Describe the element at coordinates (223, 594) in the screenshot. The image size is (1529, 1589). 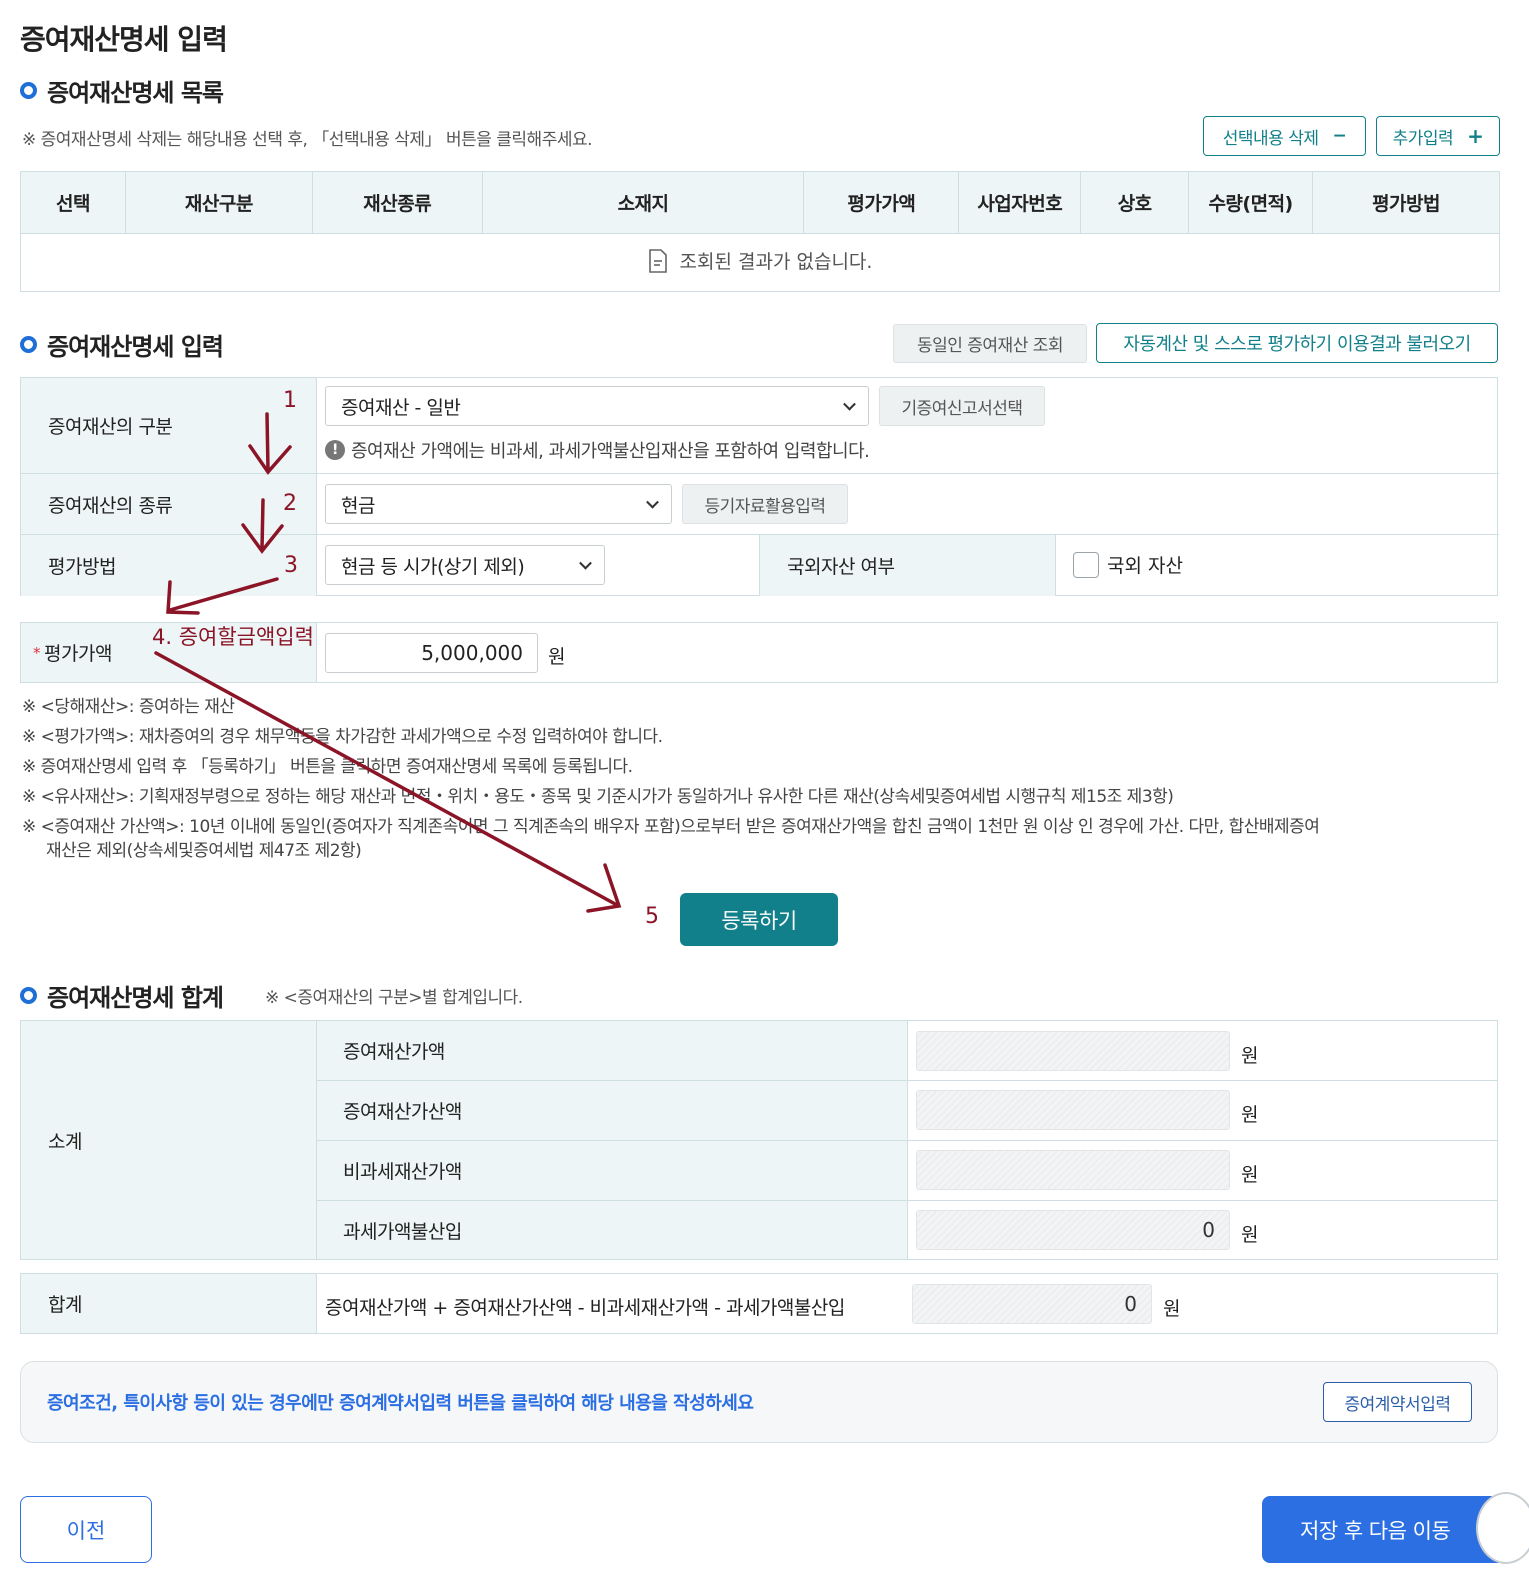
I see `arrow-3-shaft` at that location.